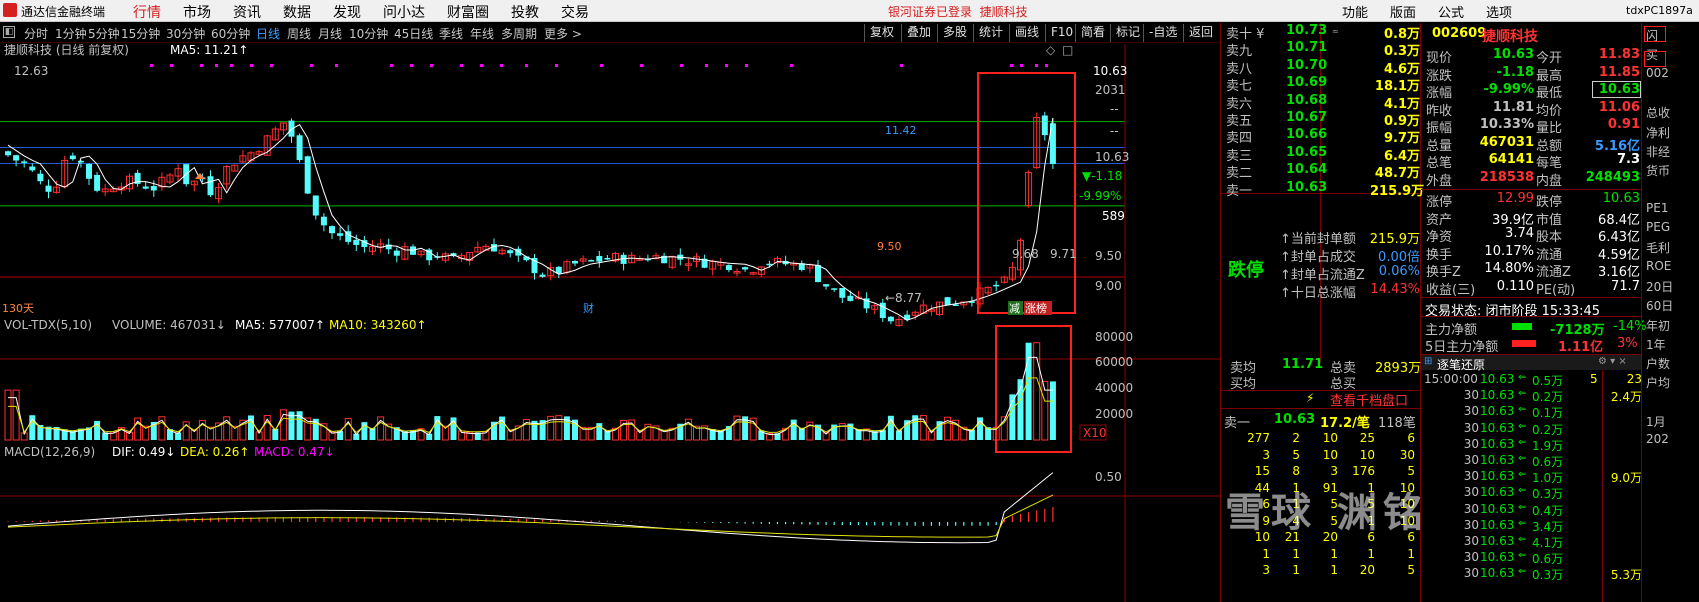 This screenshot has width=1699, height=602. Describe the element at coordinates (1659, 265) in the screenshot. I see `far-label-12: ROE` at that location.